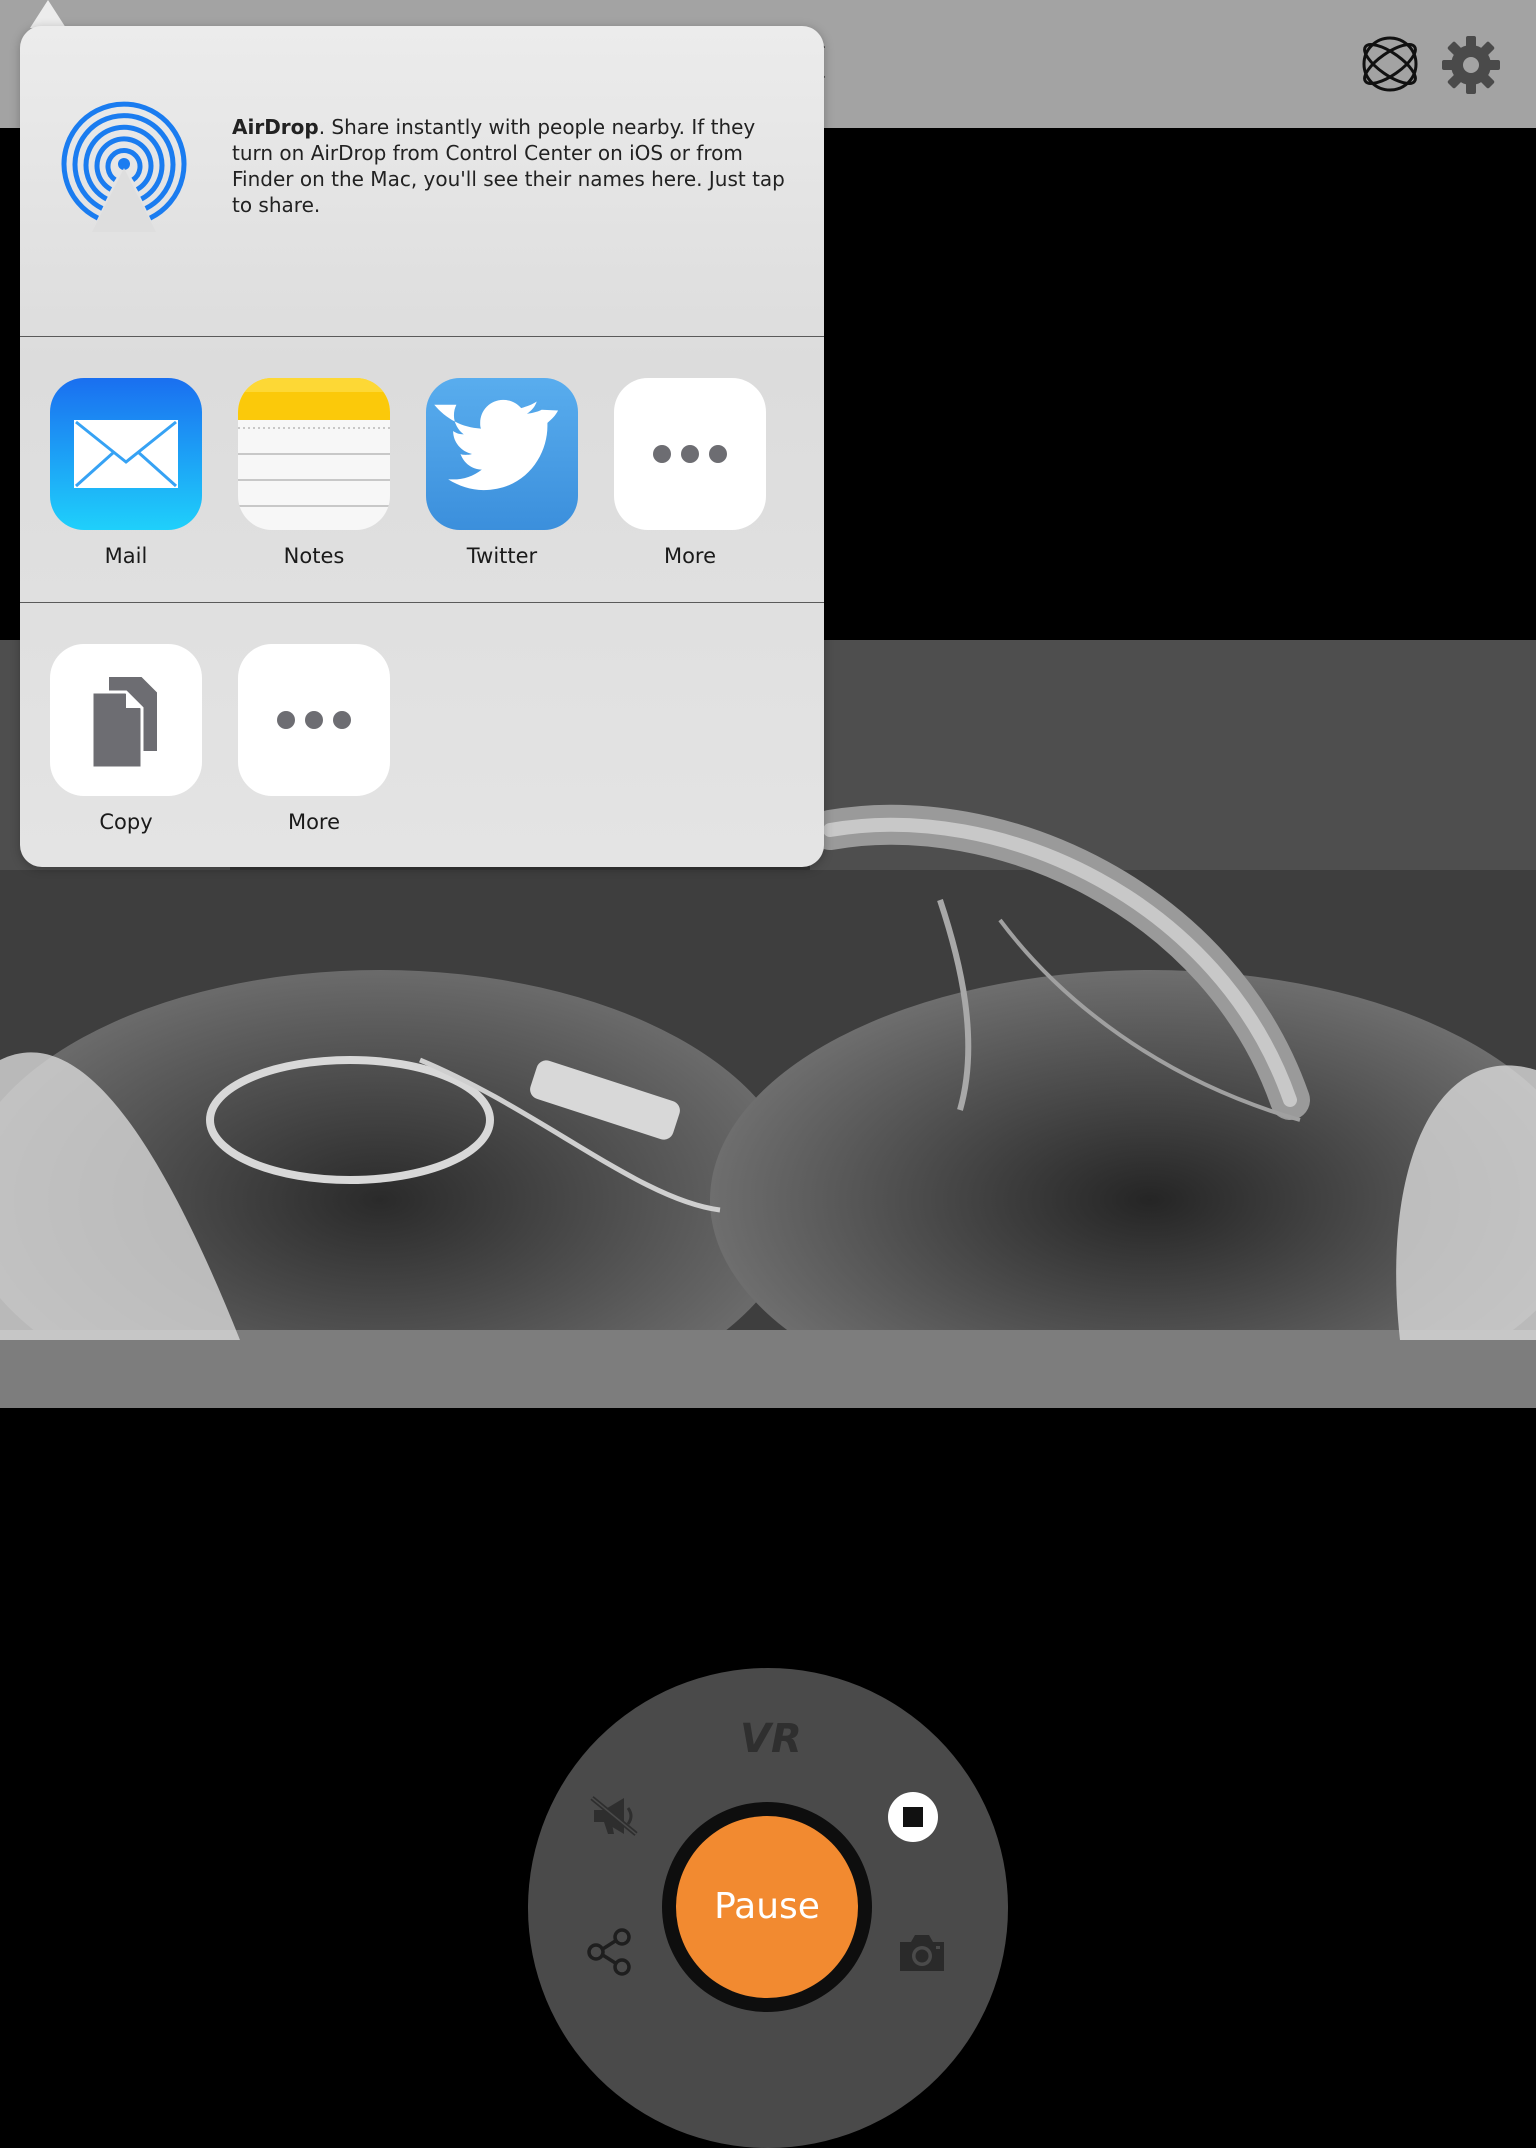  I want to click on share-item-label: Notes, so click(314, 556).